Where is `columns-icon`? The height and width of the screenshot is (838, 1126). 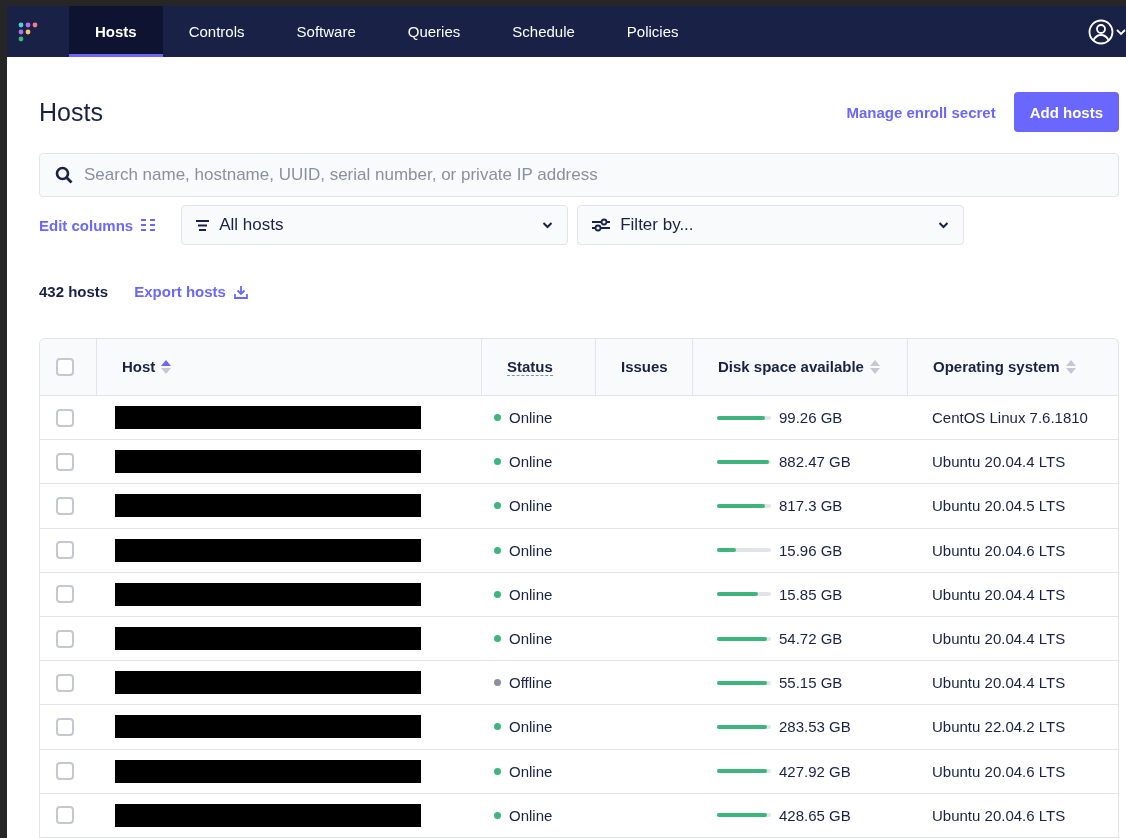 columns-icon is located at coordinates (148, 225).